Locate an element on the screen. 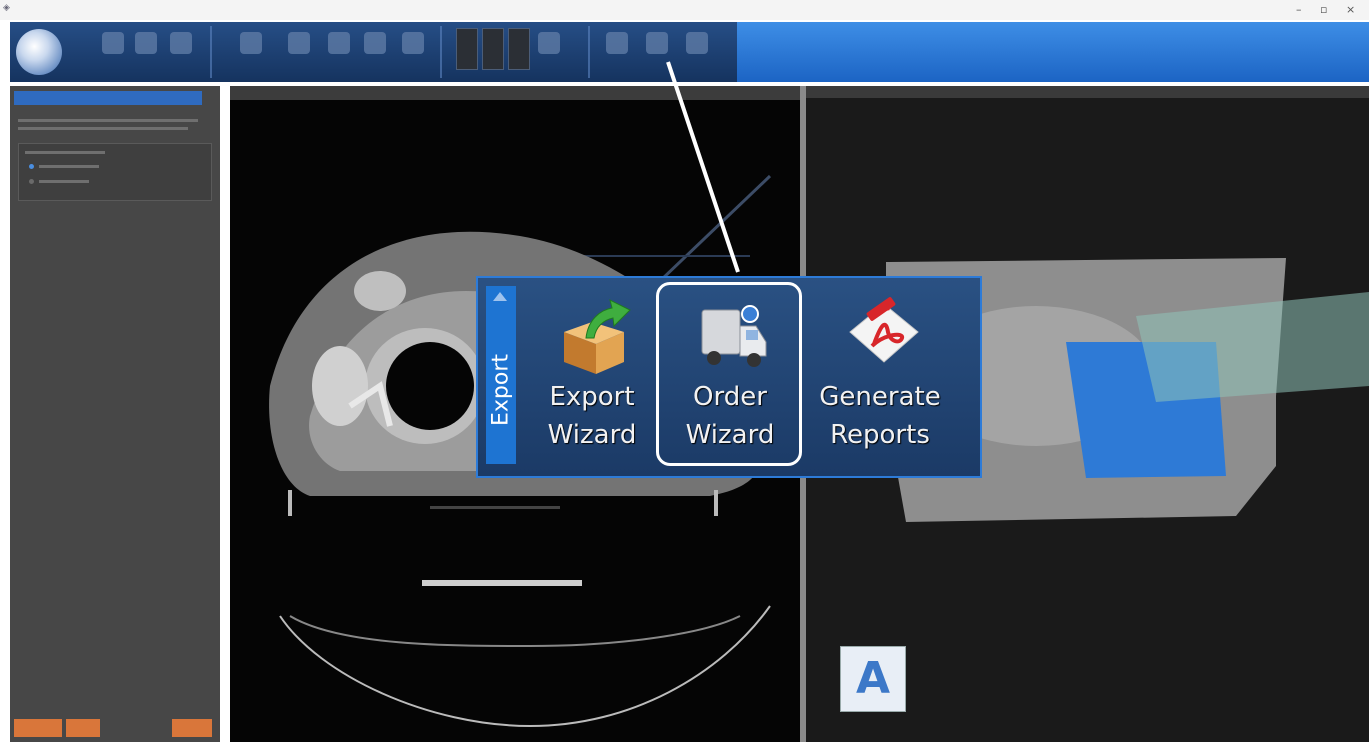  order-wizard-highlight-frame is located at coordinates (729, 374).